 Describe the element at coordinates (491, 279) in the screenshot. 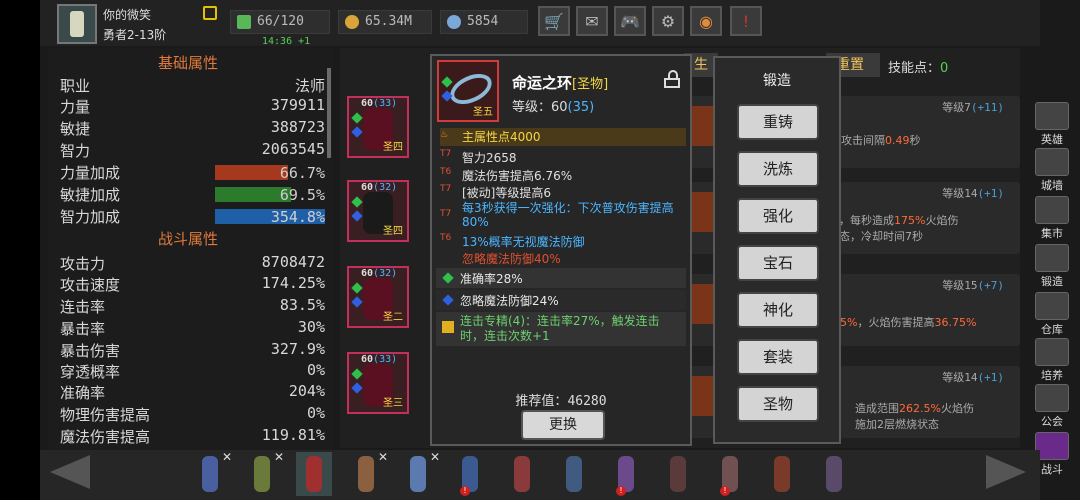

I see `gem1-text: 准确率28%` at that location.